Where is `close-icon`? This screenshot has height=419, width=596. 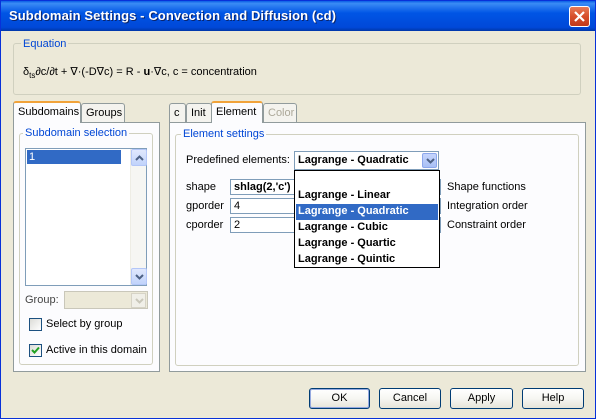 close-icon is located at coordinates (579, 16).